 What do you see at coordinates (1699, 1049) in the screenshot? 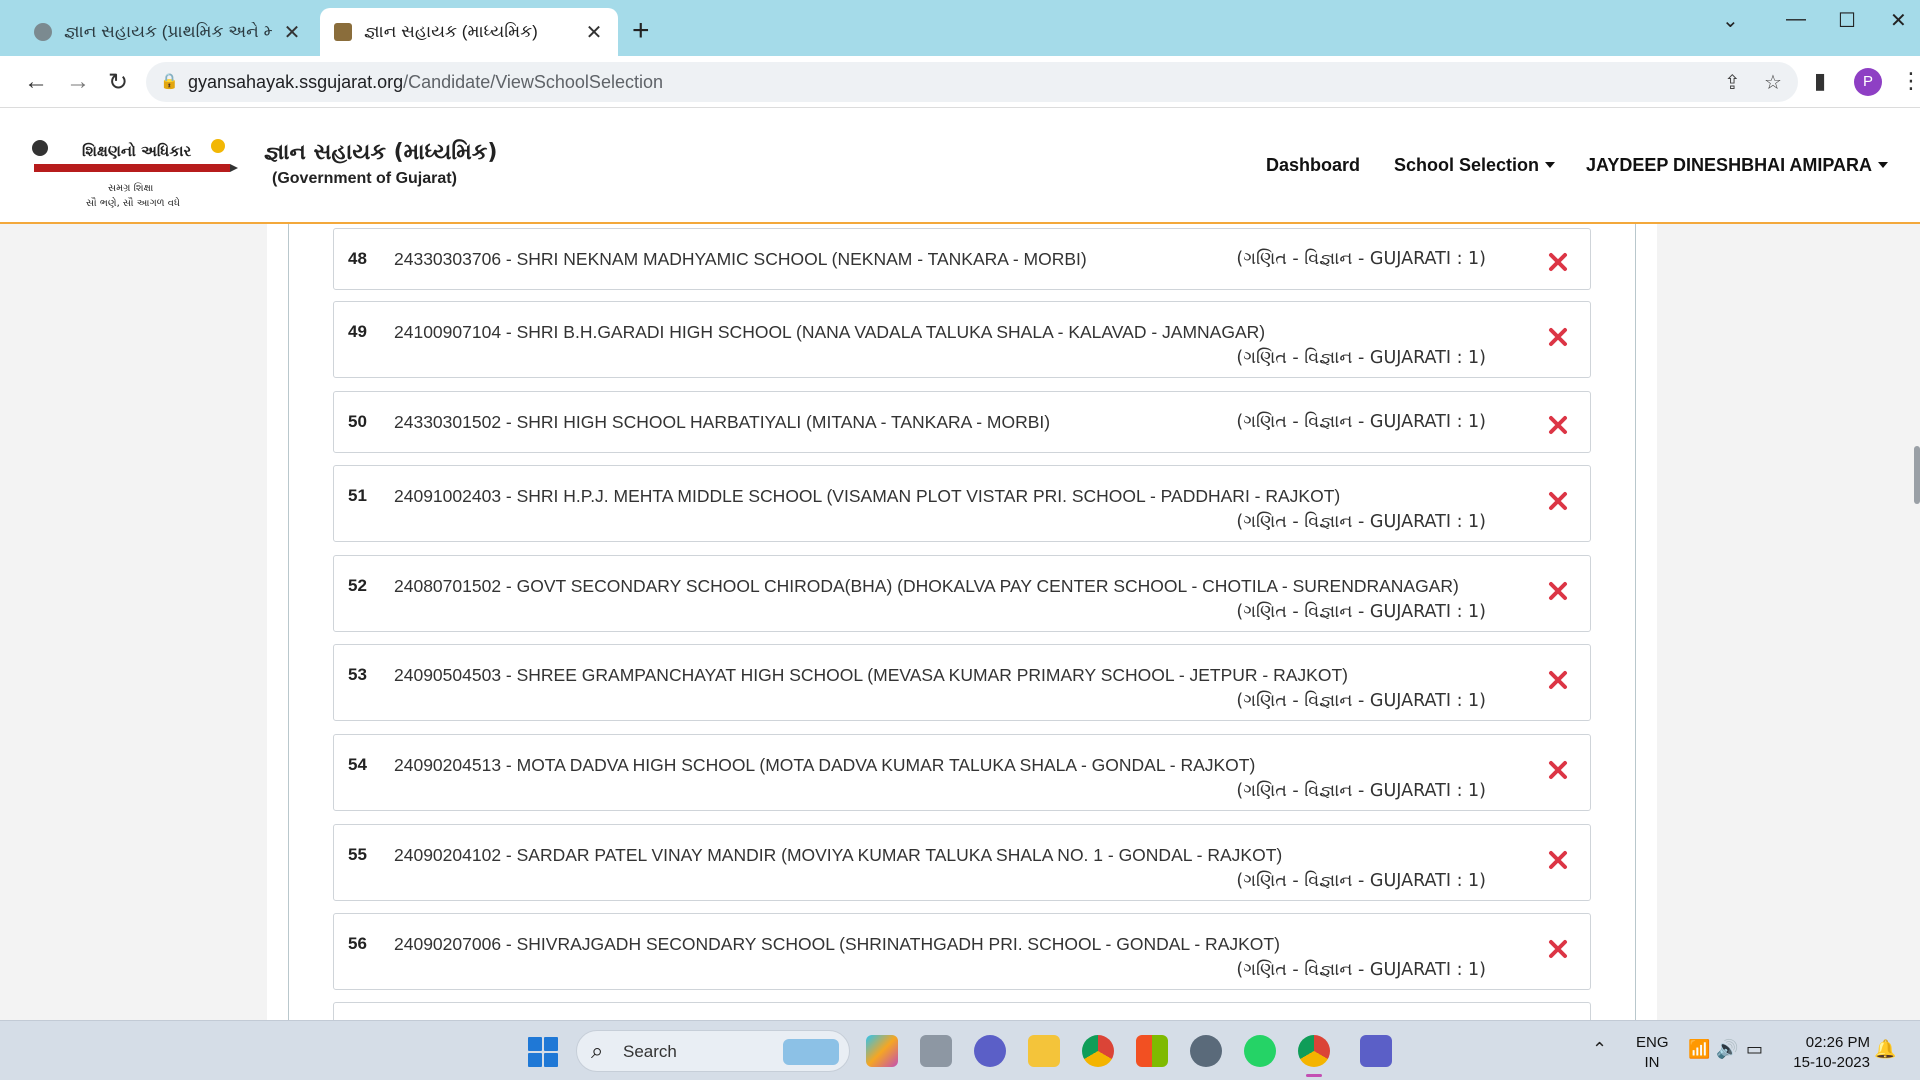
I see `wifi-icon: 📶` at bounding box center [1699, 1049].